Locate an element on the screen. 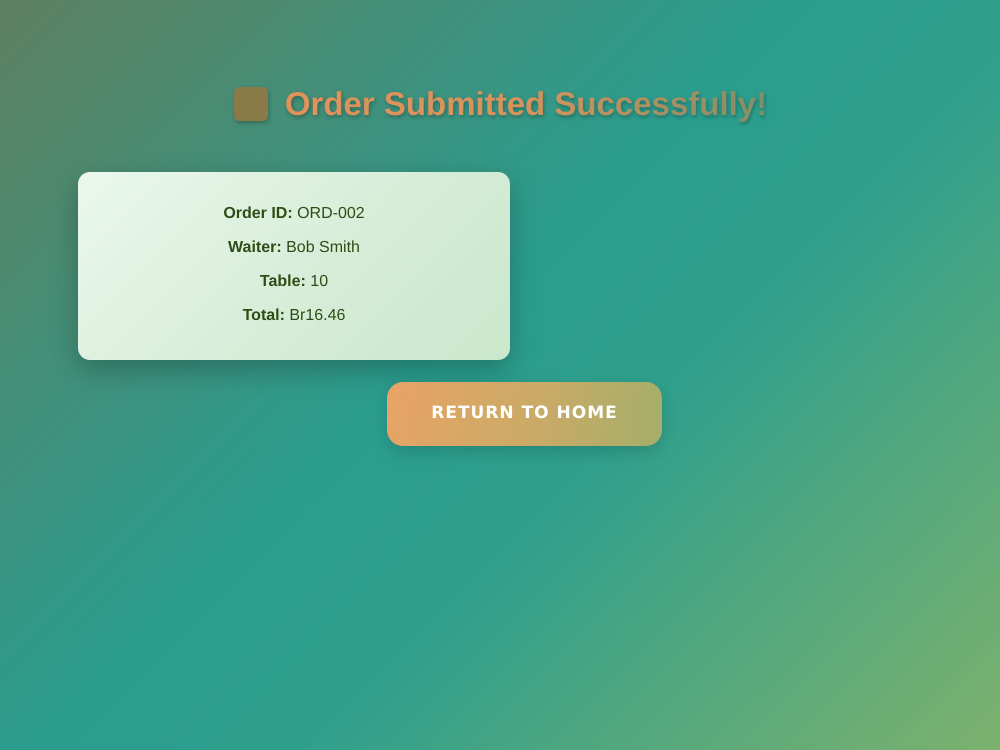 The height and width of the screenshot is (750, 1000). order-detail-text: Order ID: ORD-002 is located at coordinates (294, 214).